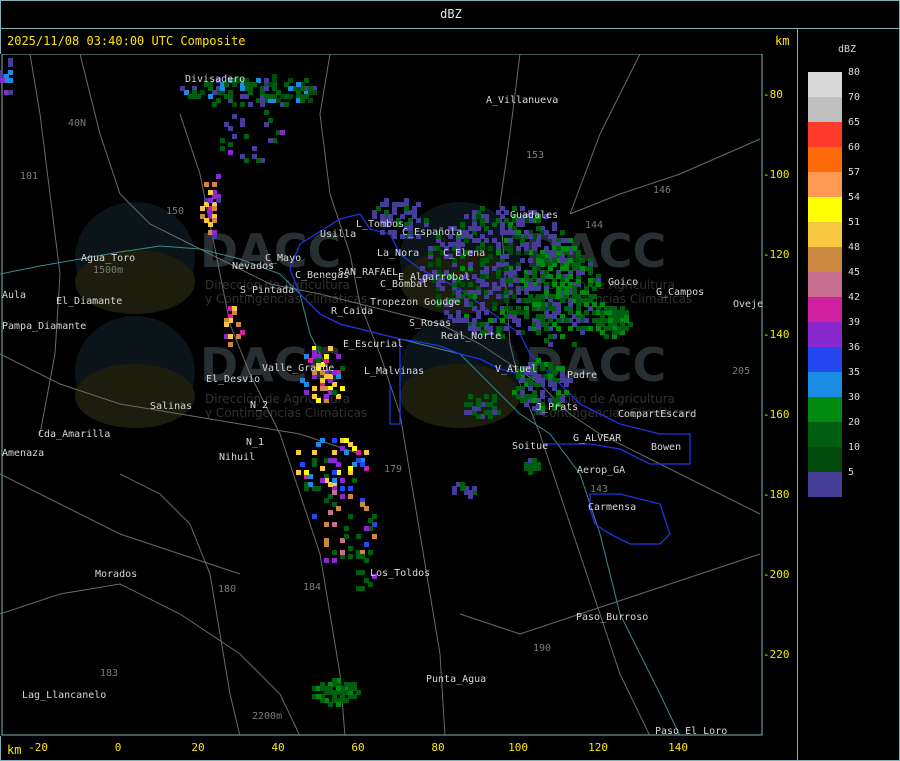  Describe the element at coordinates (108, 270) in the screenshot. I see `svg-text: 1500m` at that location.